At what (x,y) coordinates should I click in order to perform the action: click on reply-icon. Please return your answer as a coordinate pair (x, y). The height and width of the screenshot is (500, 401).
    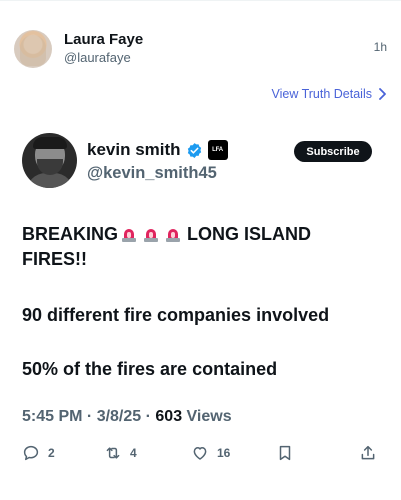
    Looking at the image, I should click on (31, 453).